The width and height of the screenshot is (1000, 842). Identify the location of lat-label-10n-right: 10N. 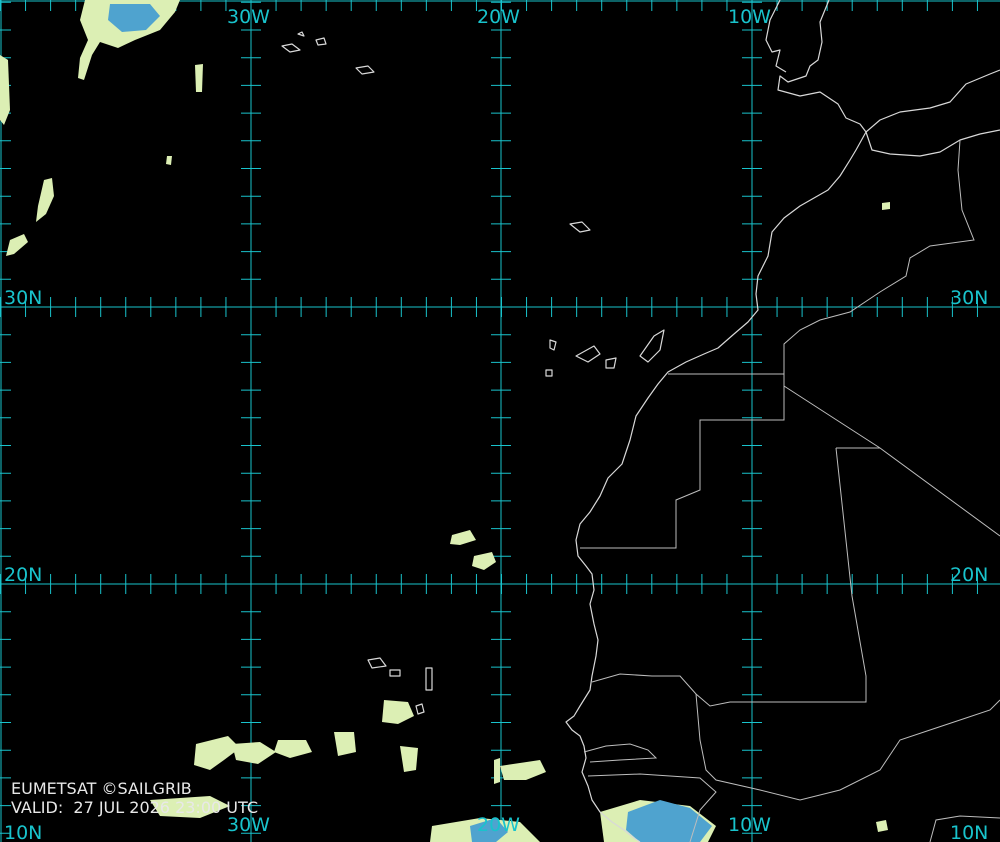
(969, 832).